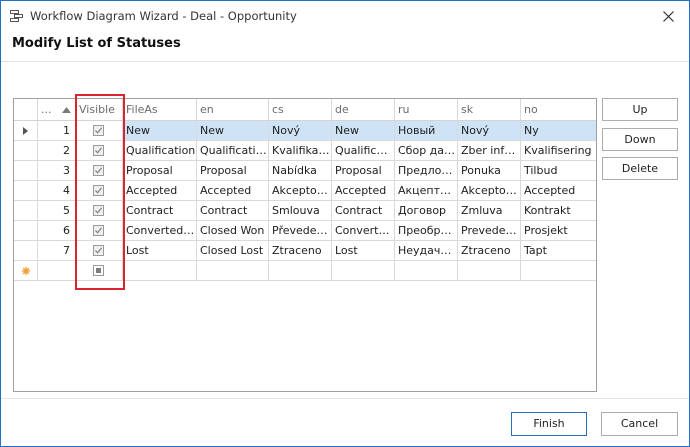  What do you see at coordinates (160, 251) in the screenshot?
I see `cell-fileas: Lost` at bounding box center [160, 251].